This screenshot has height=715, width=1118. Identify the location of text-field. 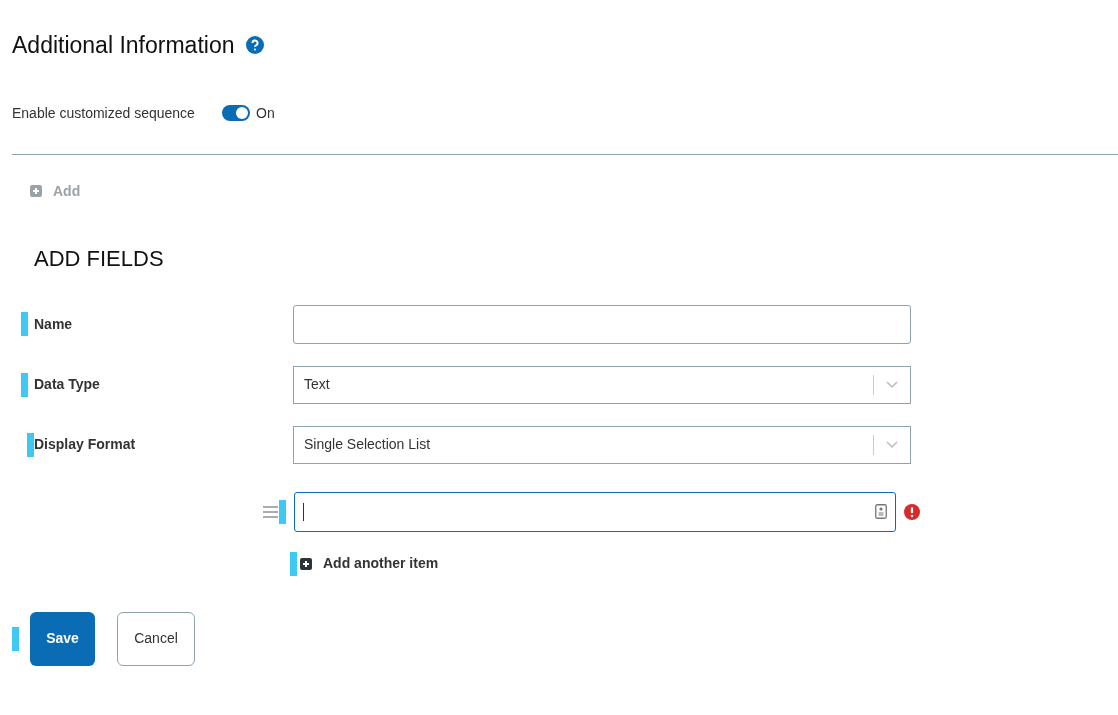
(602, 324).